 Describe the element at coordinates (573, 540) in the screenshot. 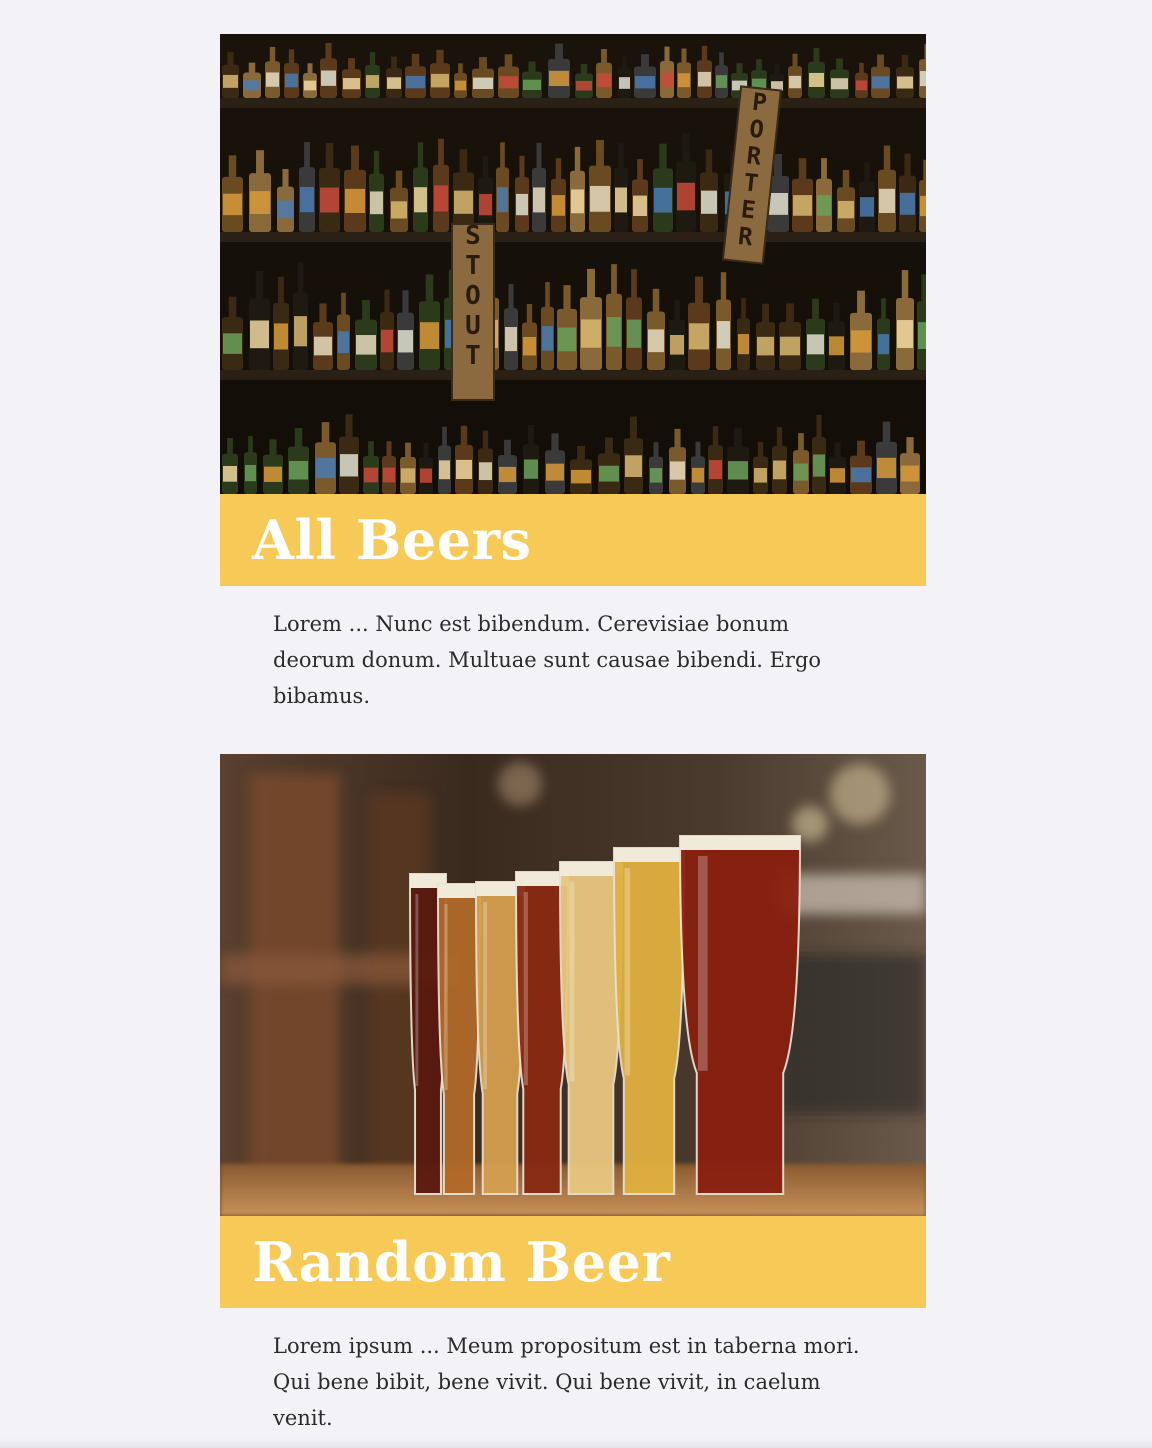

I see `card-title-banner: All Beers` at that location.